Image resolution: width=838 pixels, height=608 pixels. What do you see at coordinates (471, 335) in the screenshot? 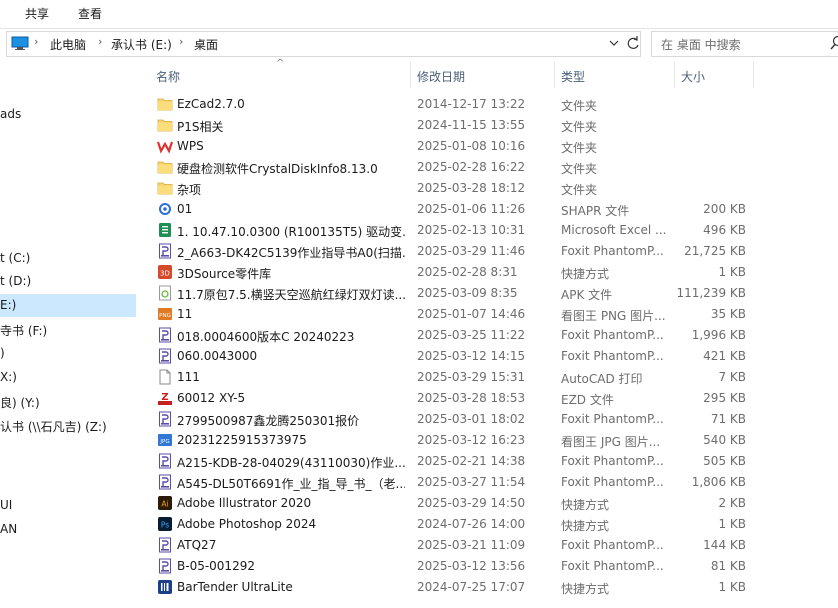
I see `file-date-modified: 2025-03-25 11:22` at bounding box center [471, 335].